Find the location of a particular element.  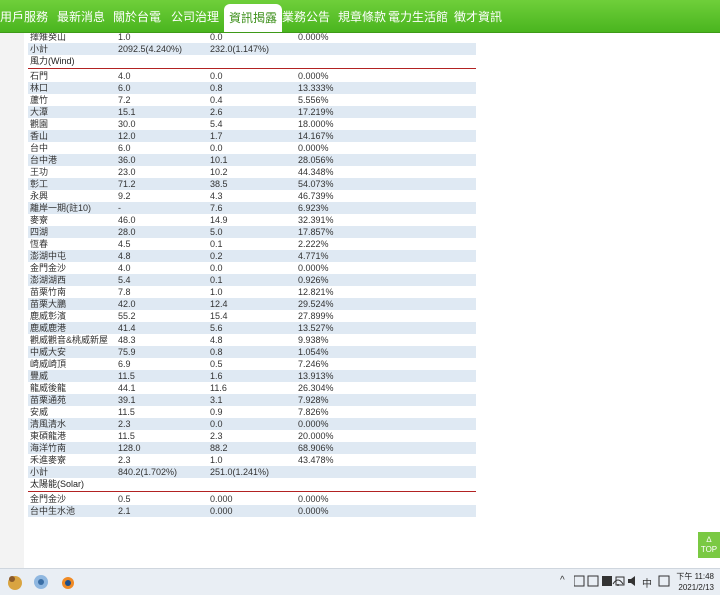

table-row: 鹿威鹿港 41.4 5.6 13.527% is located at coordinates (252, 328).